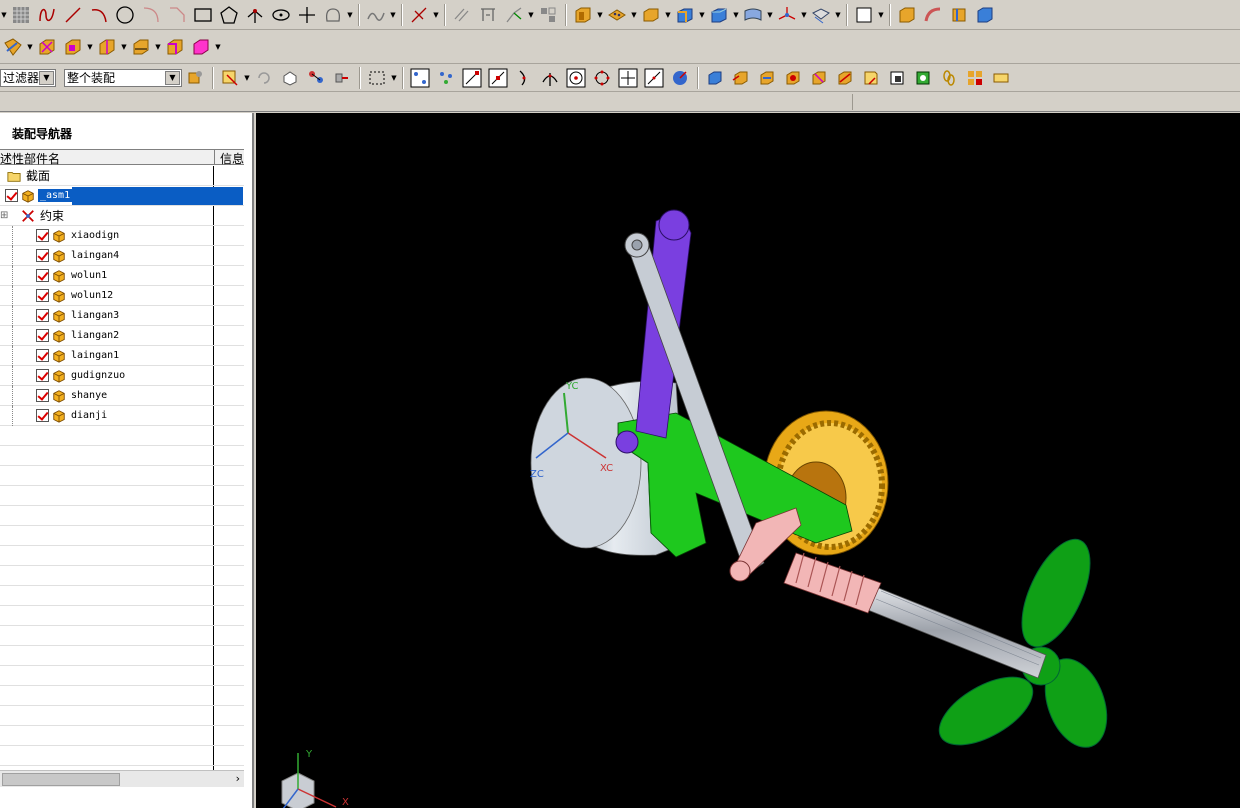 Image resolution: width=1240 pixels, height=808 pixels. I want to click on chevron-right-icon: ›, so click(238, 778).